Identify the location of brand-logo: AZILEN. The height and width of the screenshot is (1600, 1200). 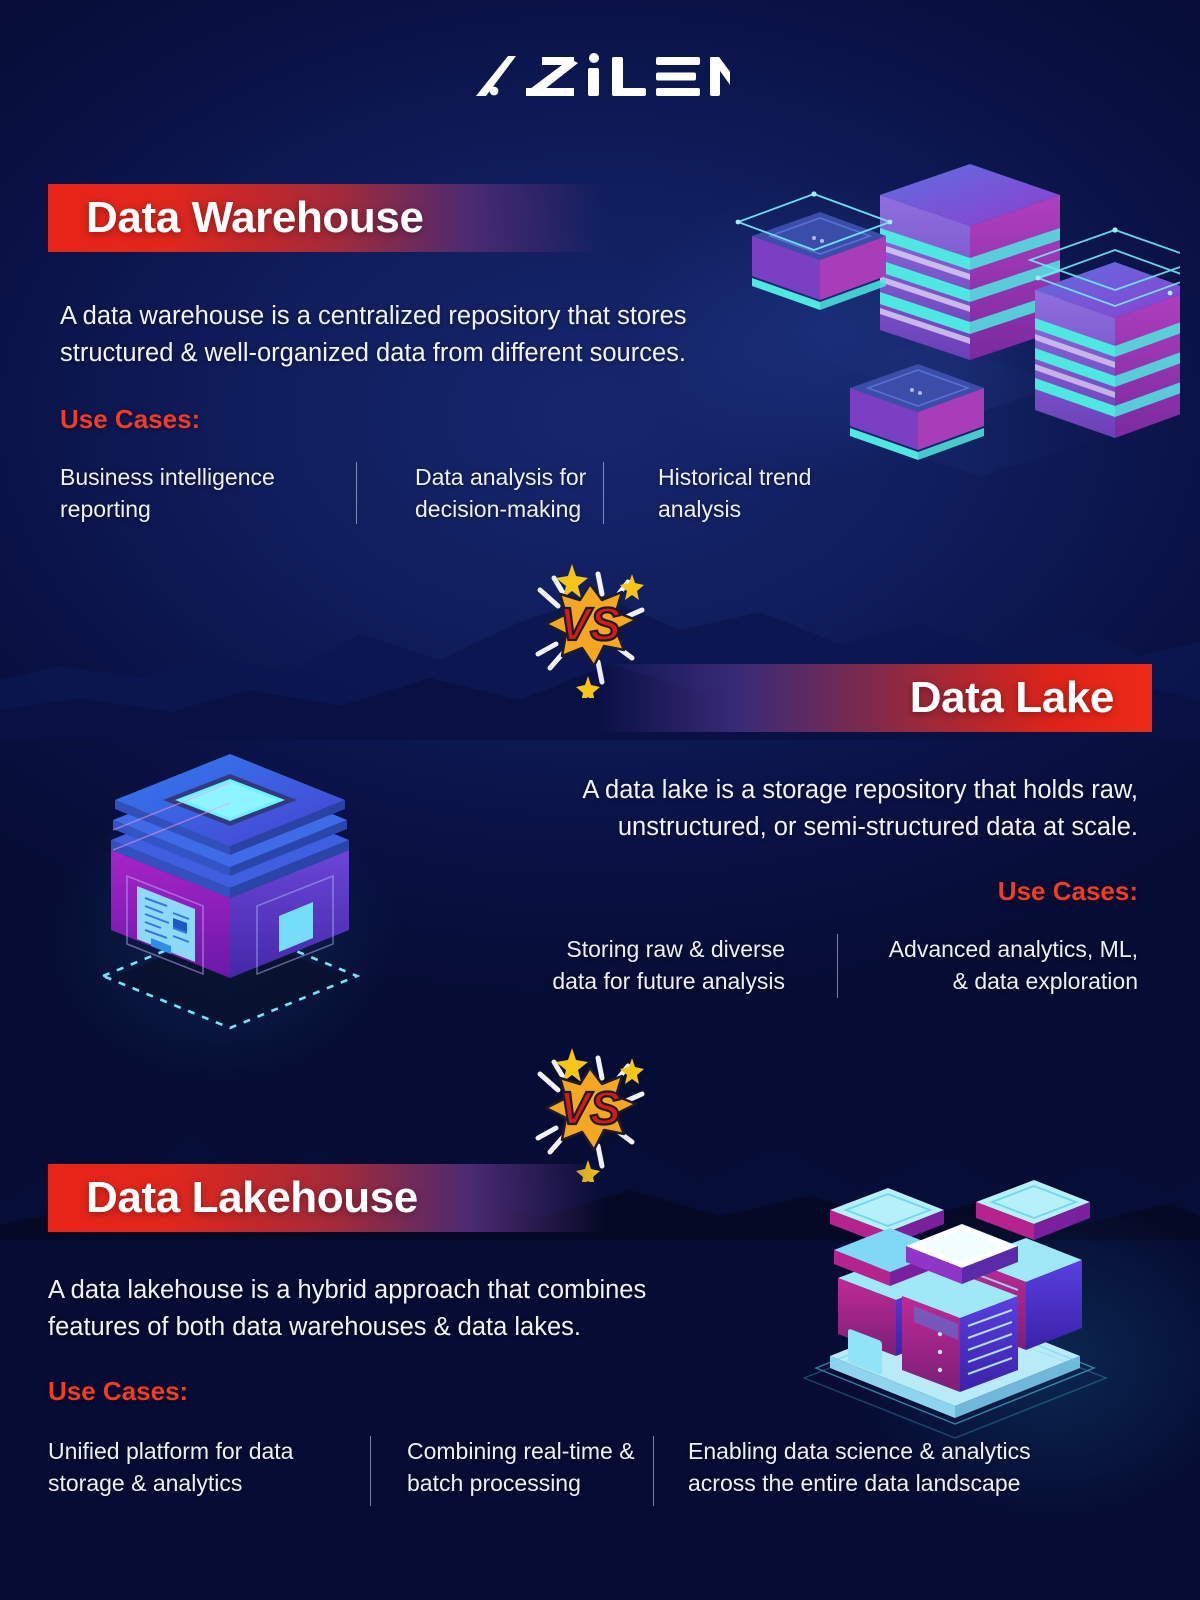
(600, 78).